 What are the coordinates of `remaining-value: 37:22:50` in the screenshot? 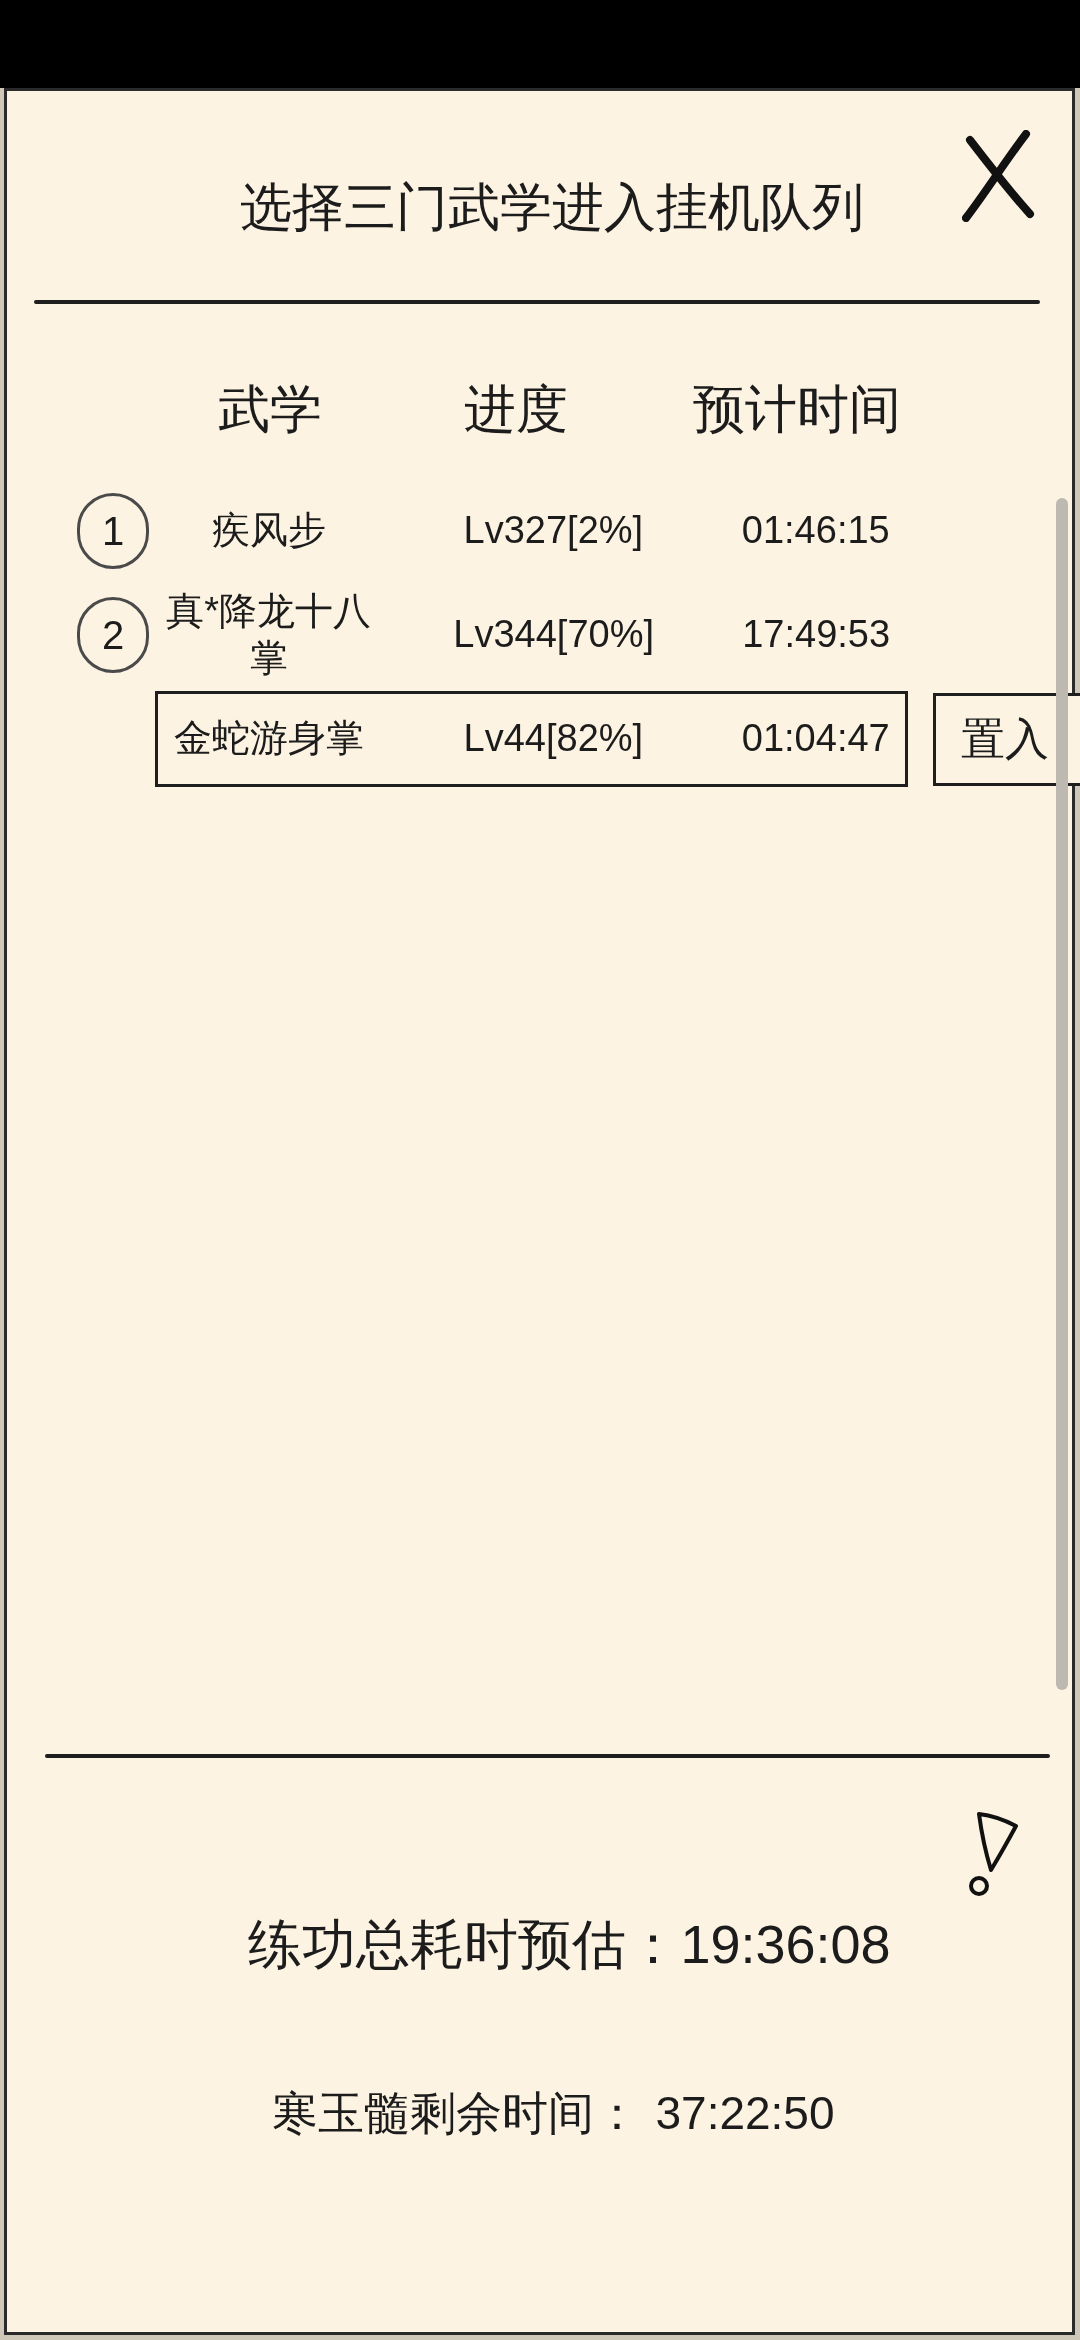 It's located at (745, 2113).